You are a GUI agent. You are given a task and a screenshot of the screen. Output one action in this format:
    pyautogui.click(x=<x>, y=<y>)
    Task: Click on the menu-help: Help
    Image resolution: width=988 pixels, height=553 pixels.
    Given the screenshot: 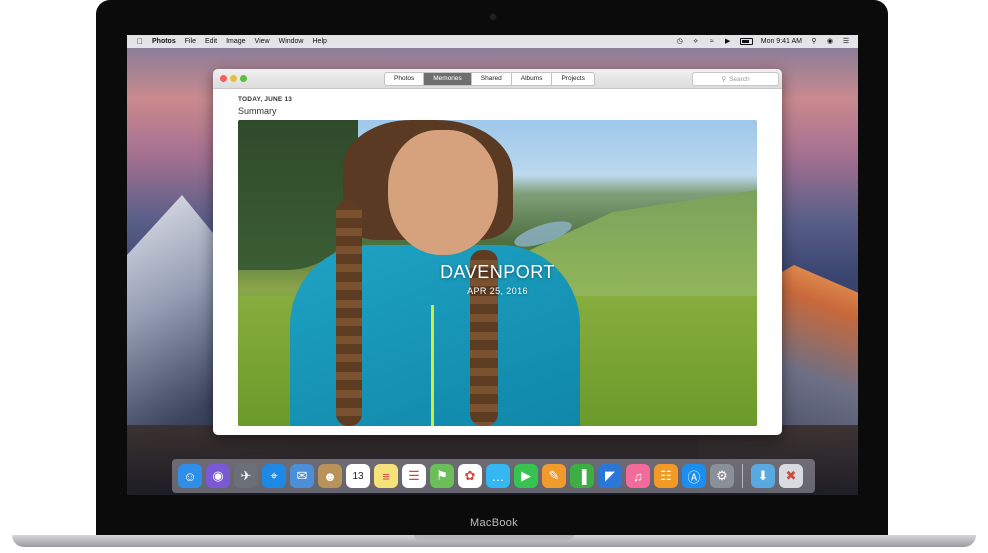 What is the action you would take?
    pyautogui.click(x=320, y=41)
    